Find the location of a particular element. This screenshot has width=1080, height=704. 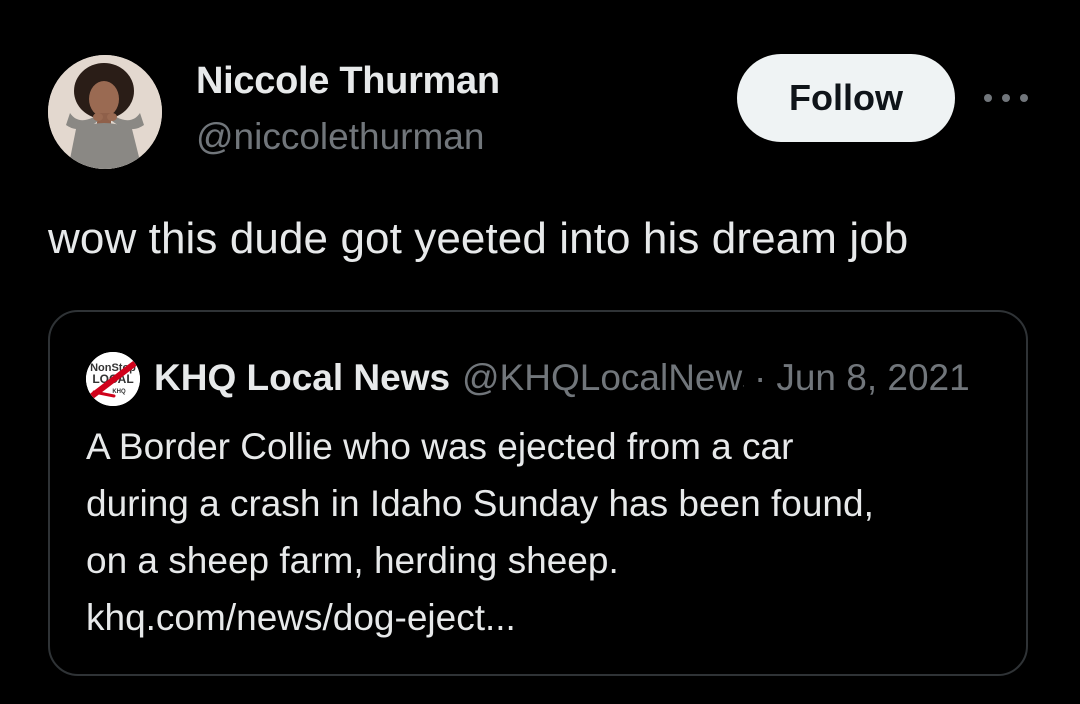

more-horizontal-icon is located at coordinates (1006, 98).